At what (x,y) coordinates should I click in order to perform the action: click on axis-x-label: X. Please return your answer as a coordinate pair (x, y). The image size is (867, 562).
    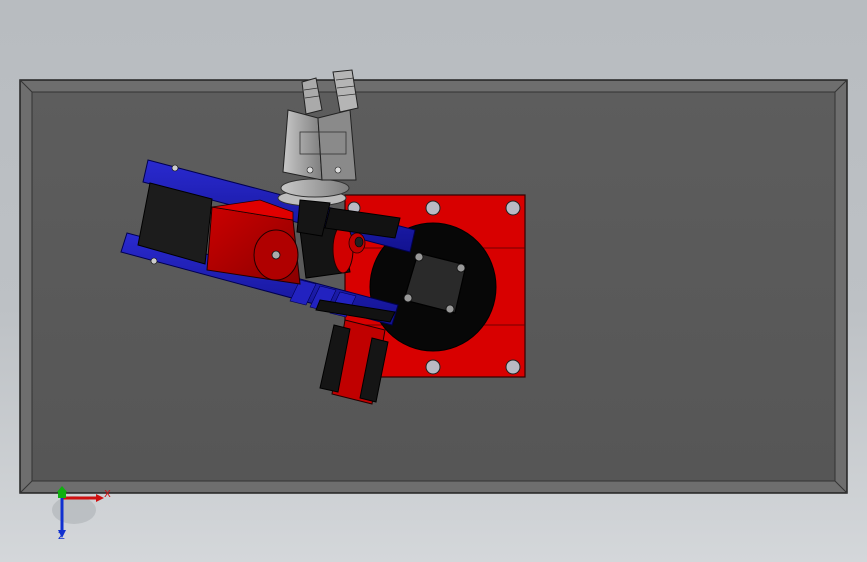
    Looking at the image, I should click on (107, 494).